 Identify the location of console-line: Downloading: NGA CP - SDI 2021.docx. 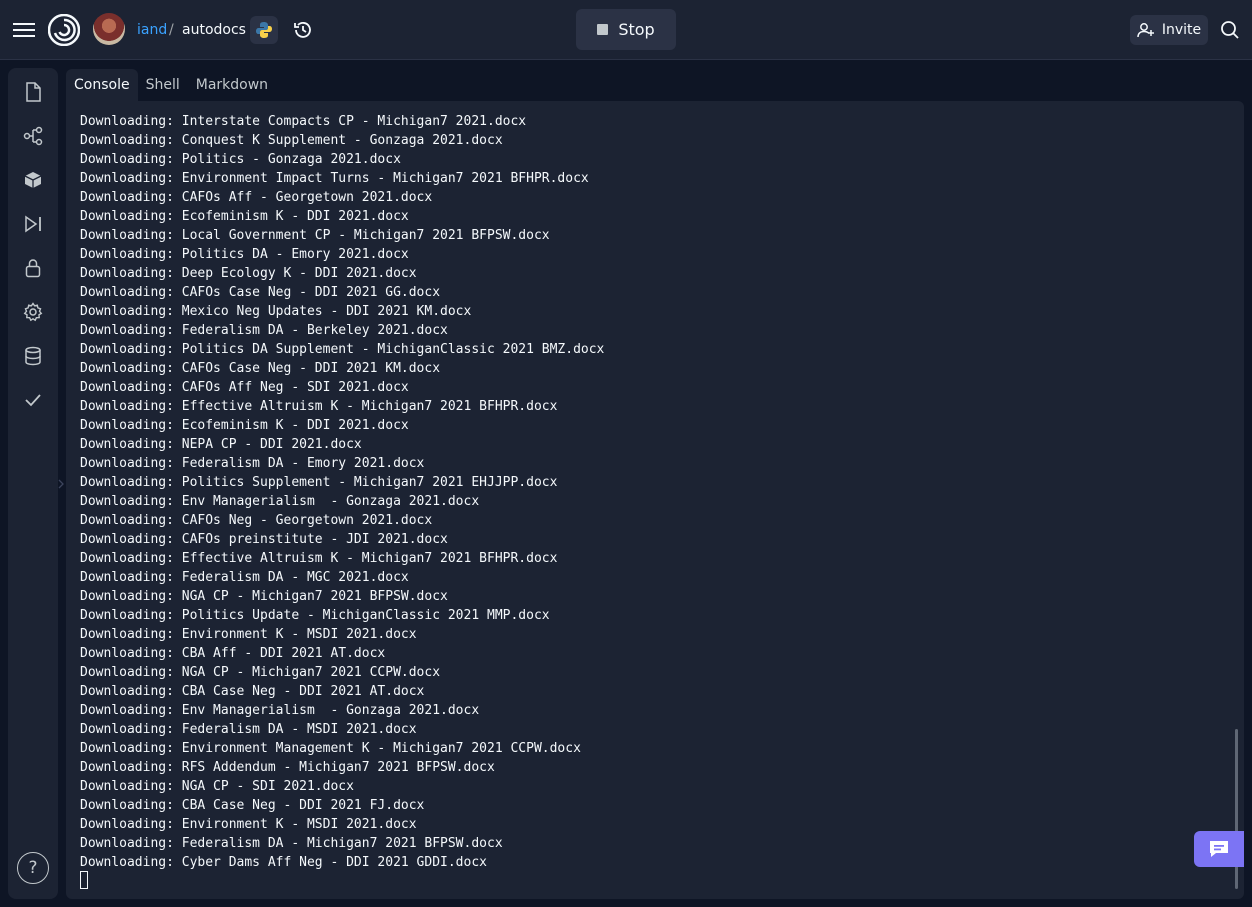
(217, 786).